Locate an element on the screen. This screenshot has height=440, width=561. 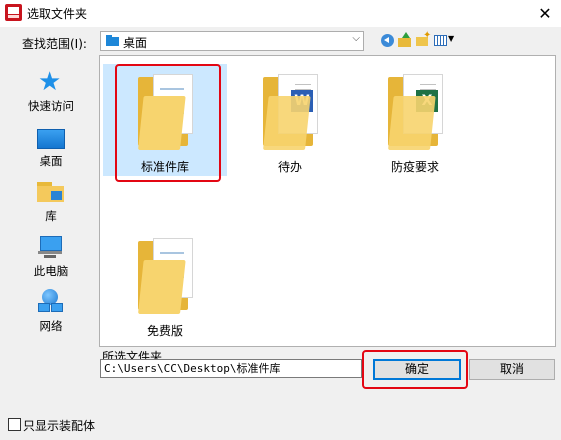
close-button: ✕ is located at coordinates (545, 13).